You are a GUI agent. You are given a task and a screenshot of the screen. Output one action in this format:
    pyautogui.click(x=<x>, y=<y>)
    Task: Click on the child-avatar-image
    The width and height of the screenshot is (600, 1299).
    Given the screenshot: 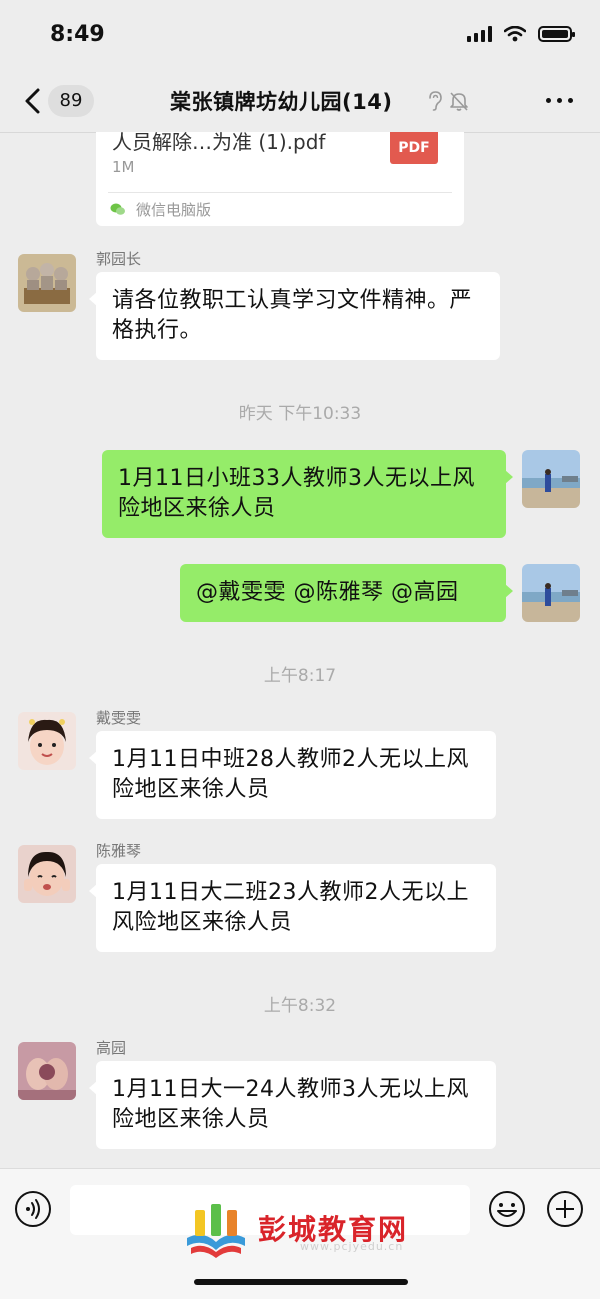 What is the action you would take?
    pyautogui.click(x=47, y=874)
    